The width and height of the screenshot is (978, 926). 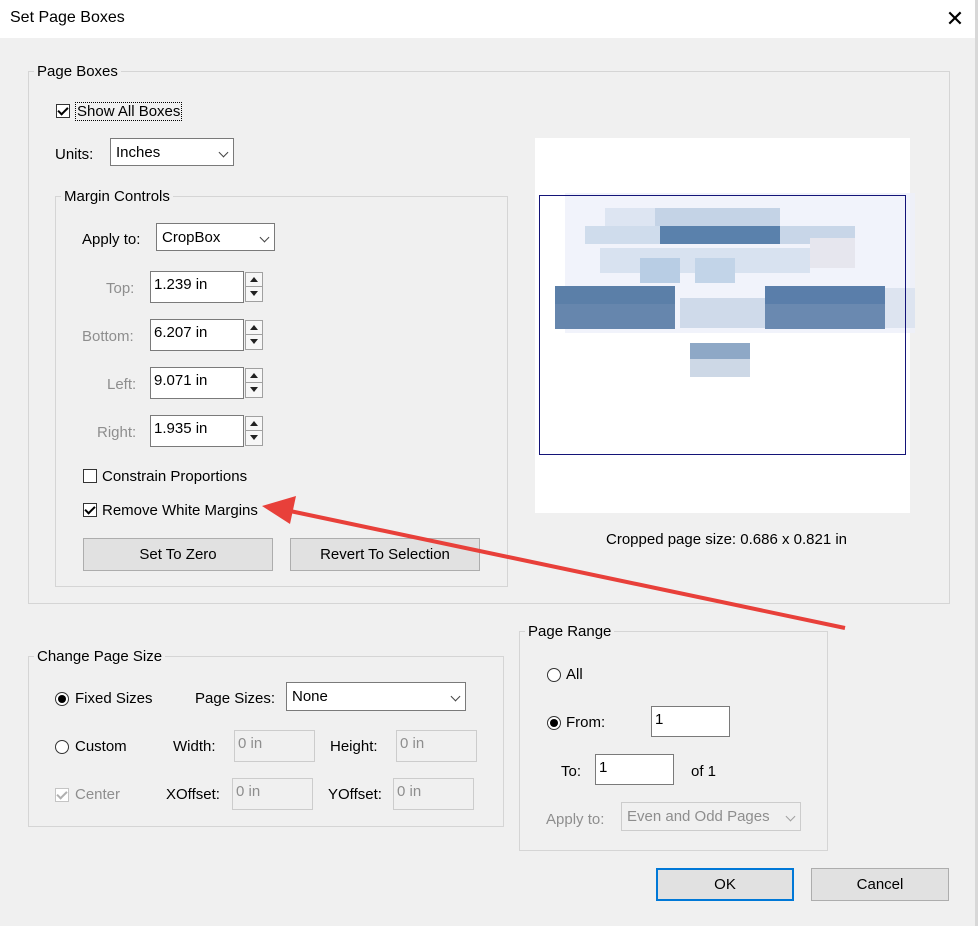 I want to click on custom-radio, so click(x=62, y=747).